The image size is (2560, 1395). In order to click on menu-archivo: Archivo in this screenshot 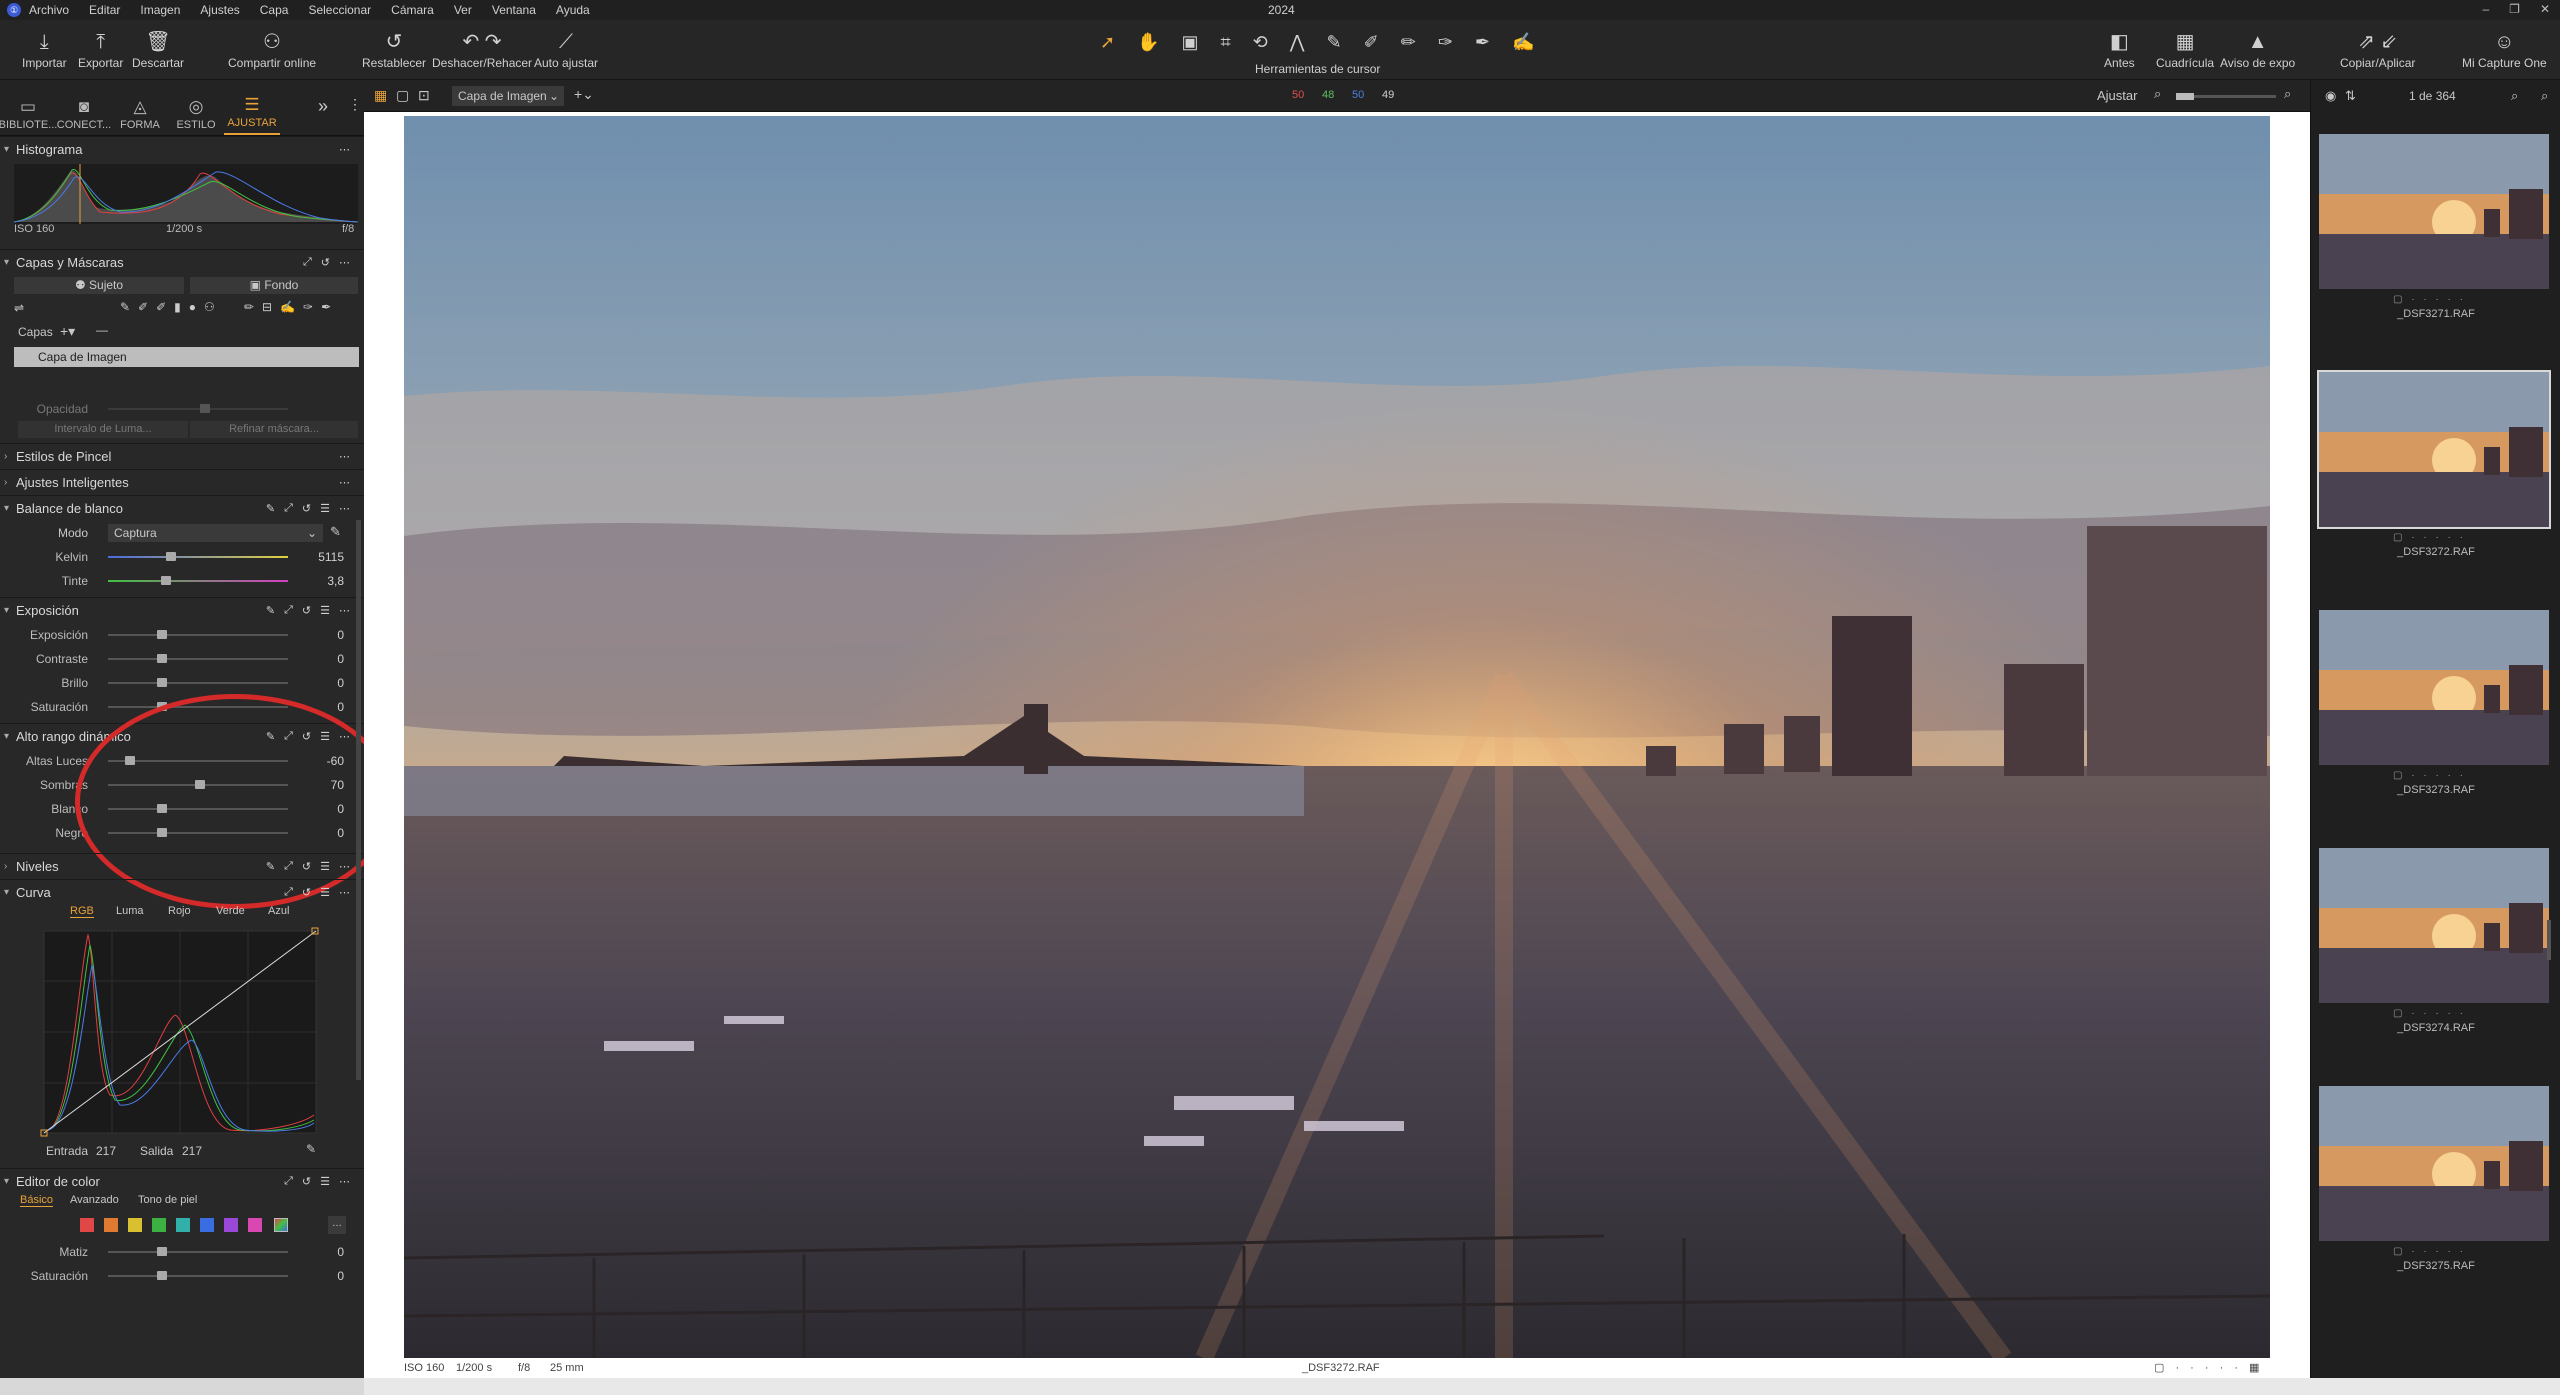, I will do `click(49, 10)`.